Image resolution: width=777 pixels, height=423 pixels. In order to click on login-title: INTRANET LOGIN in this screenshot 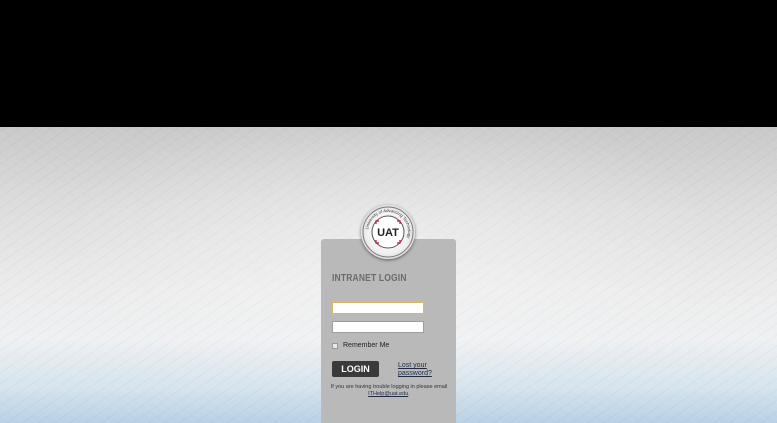, I will do `click(369, 278)`.